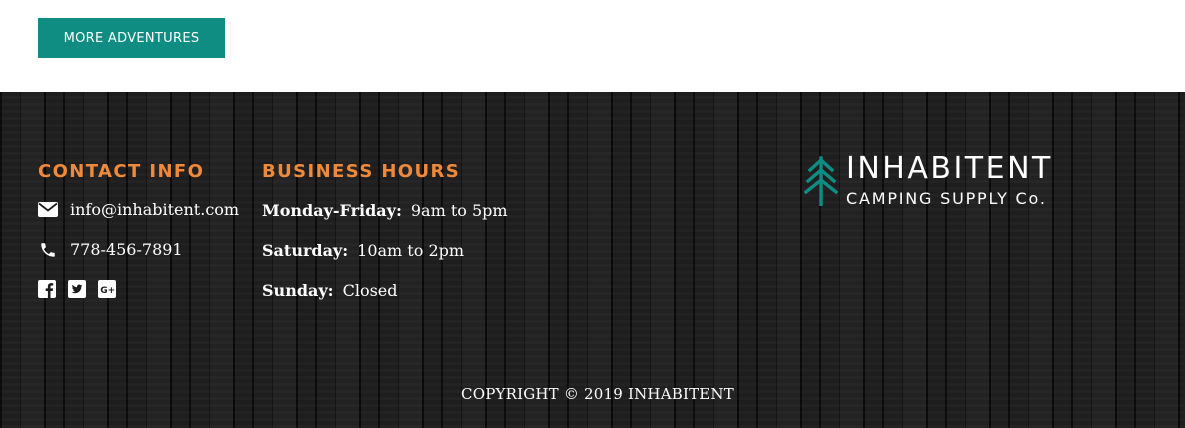 Image resolution: width=1185 pixels, height=428 pixels. I want to click on twitter-icon, so click(77, 289).